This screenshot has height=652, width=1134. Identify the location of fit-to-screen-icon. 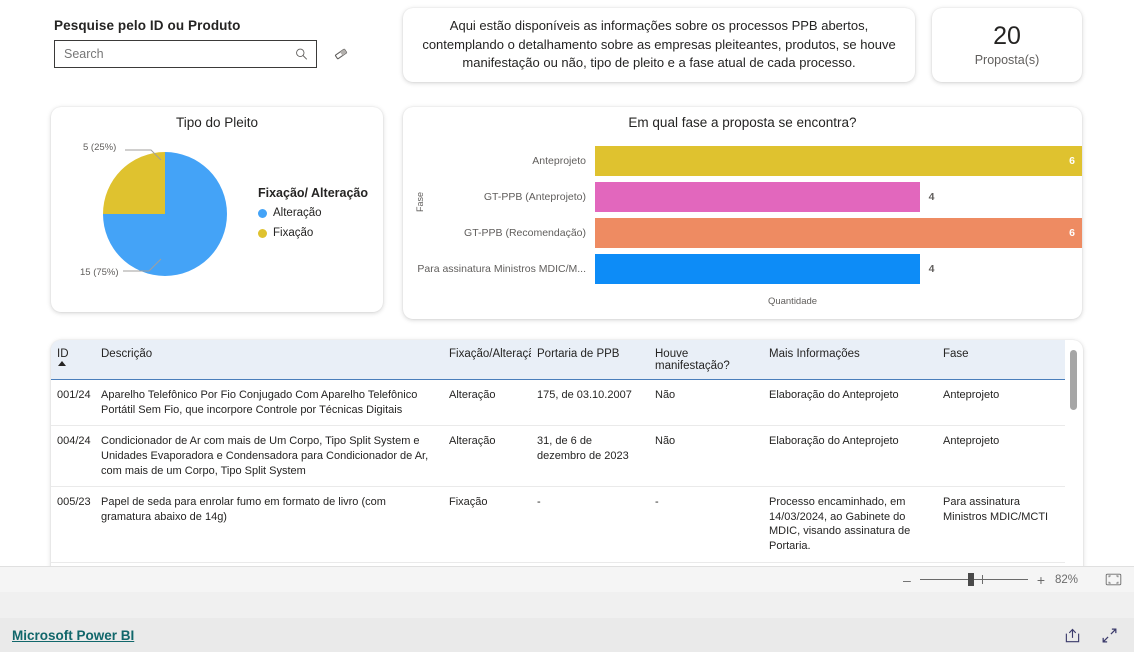
(1113, 579).